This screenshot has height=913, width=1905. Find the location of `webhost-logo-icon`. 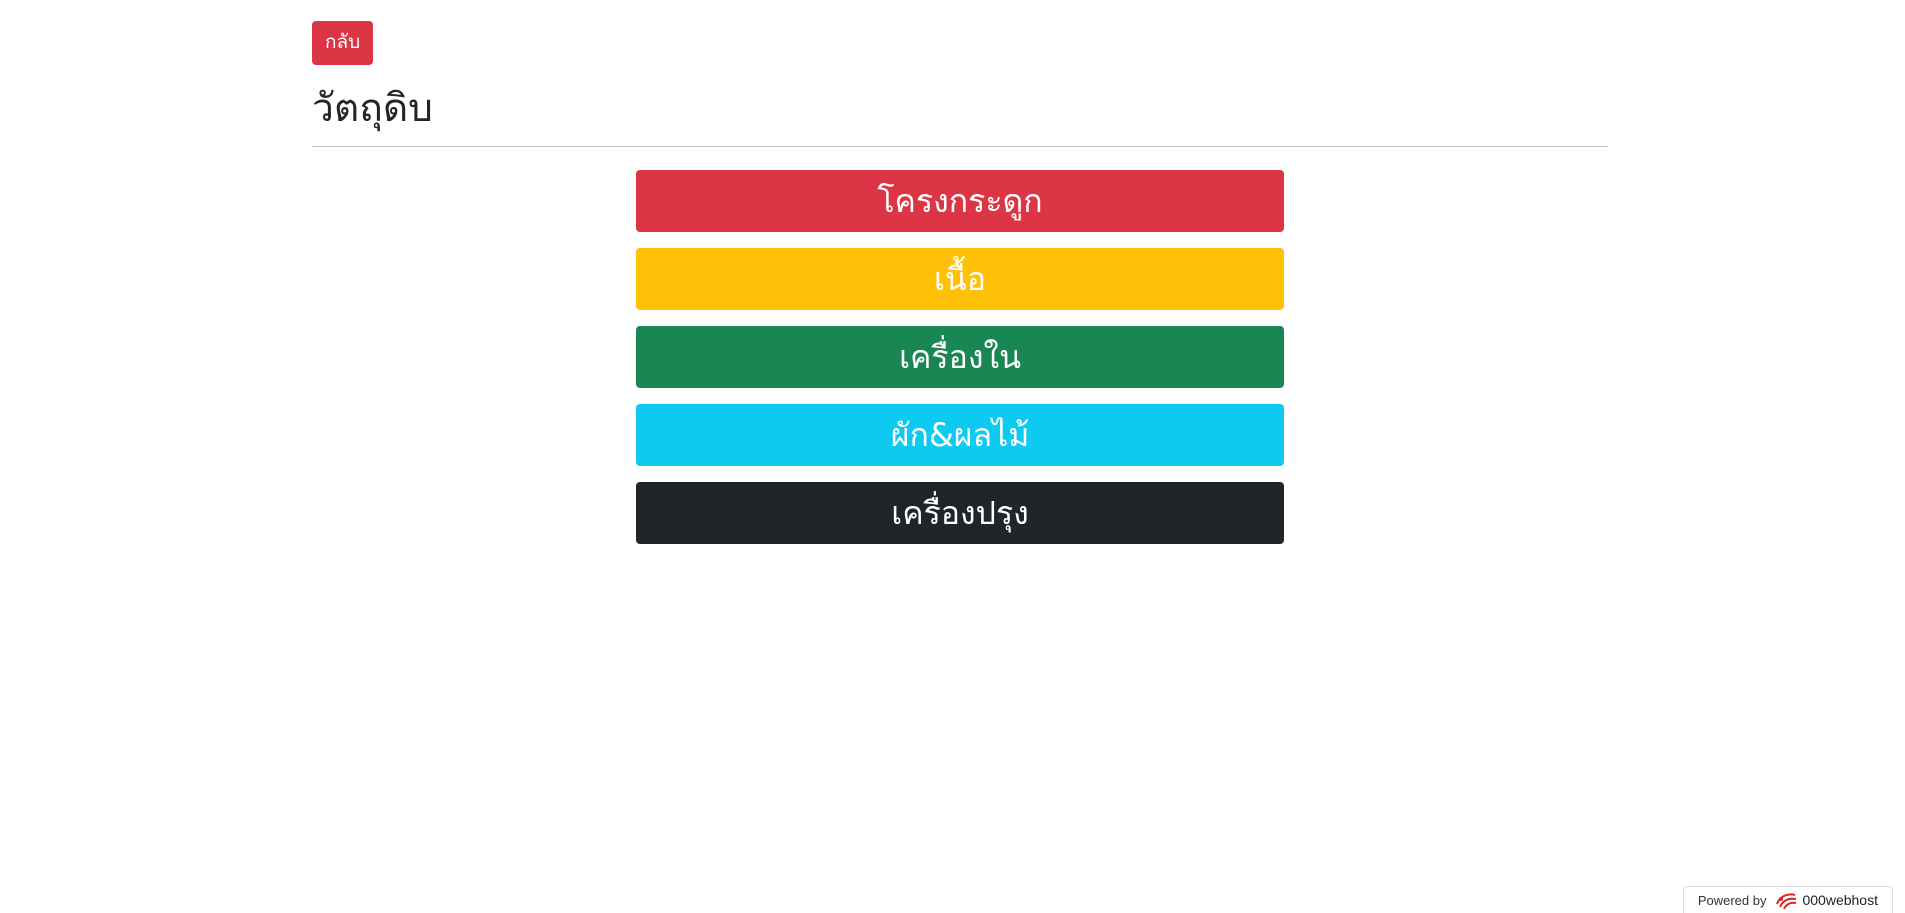

webhost-logo-icon is located at coordinates (1786, 900).